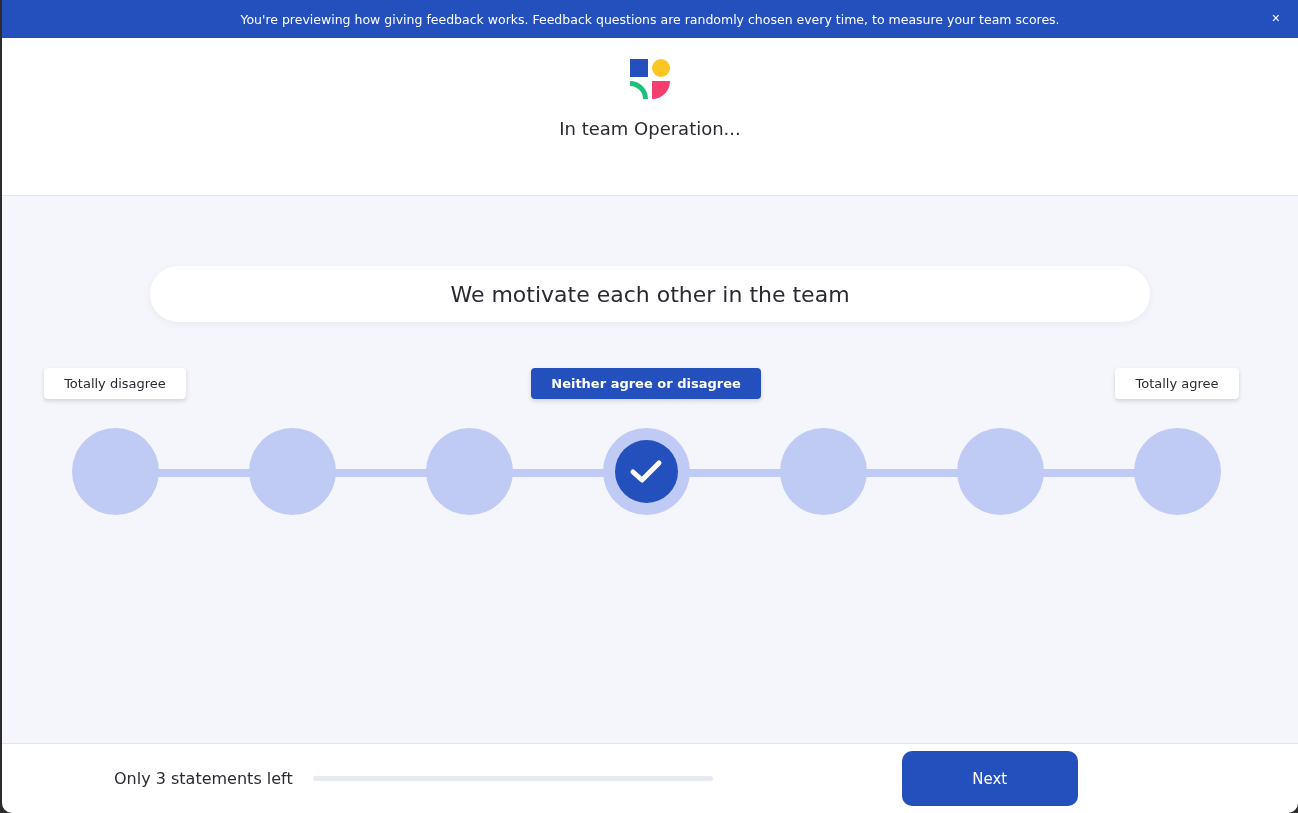  I want to click on scale-label: Neither agree or disagree, so click(646, 383).